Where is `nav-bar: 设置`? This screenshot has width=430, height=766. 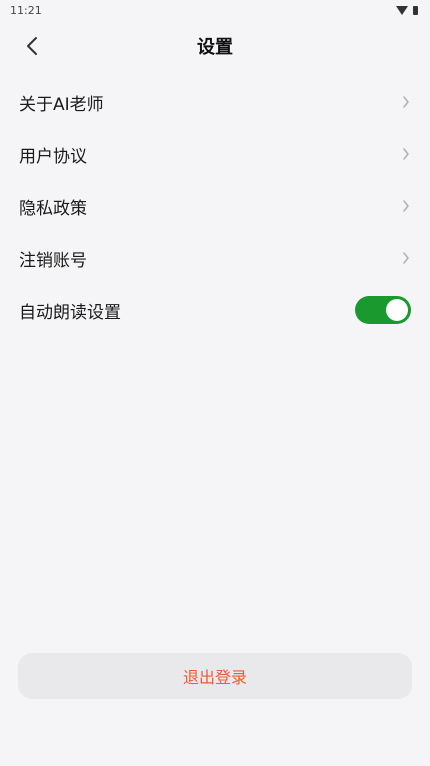
nav-bar: 设置 is located at coordinates (215, 46).